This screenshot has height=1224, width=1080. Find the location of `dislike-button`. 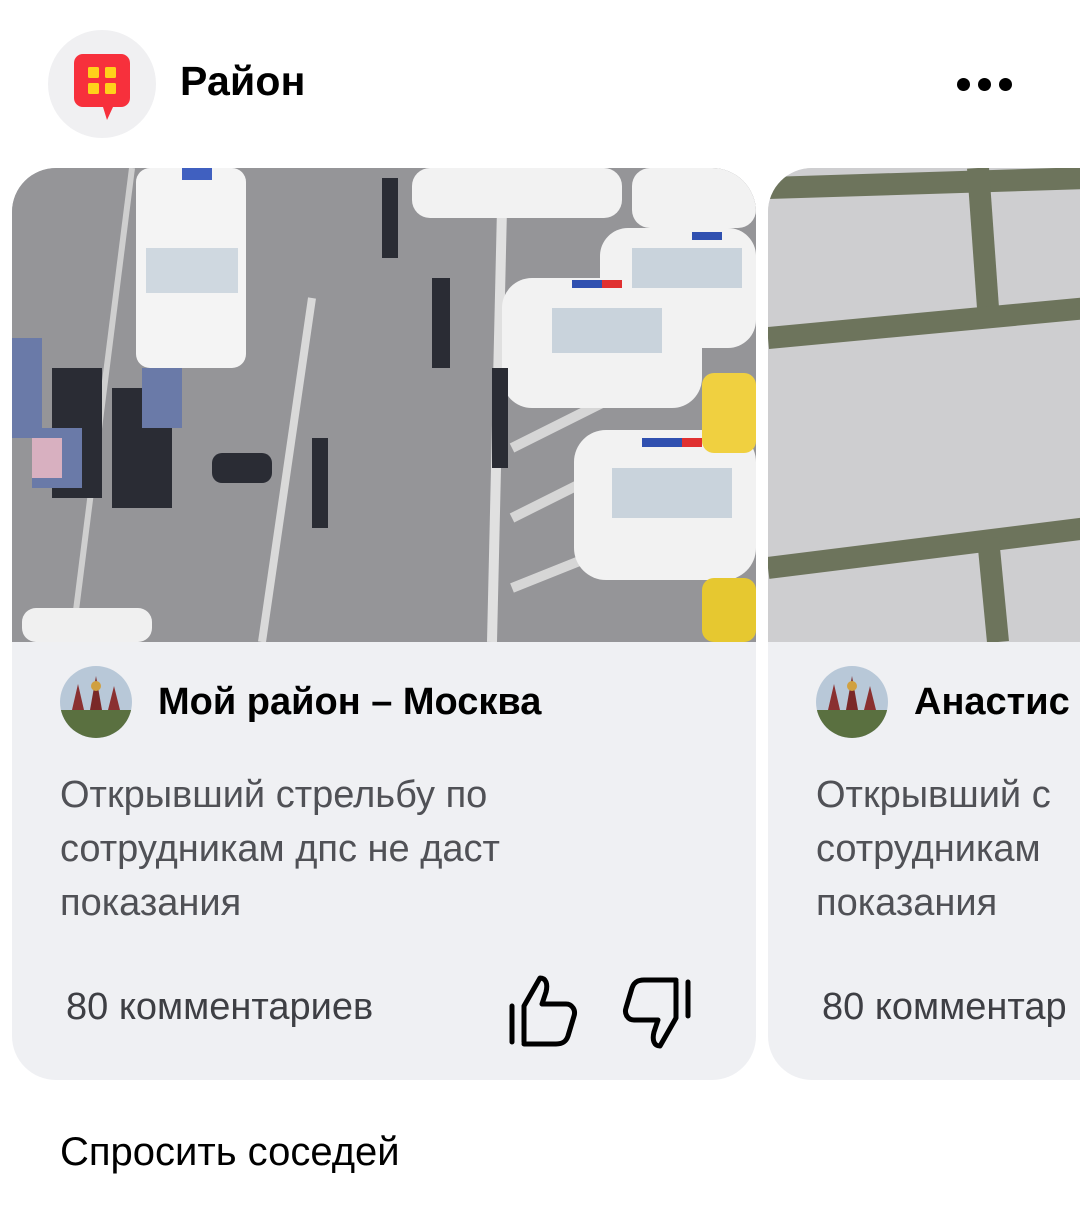

dislike-button is located at coordinates (658, 1014).